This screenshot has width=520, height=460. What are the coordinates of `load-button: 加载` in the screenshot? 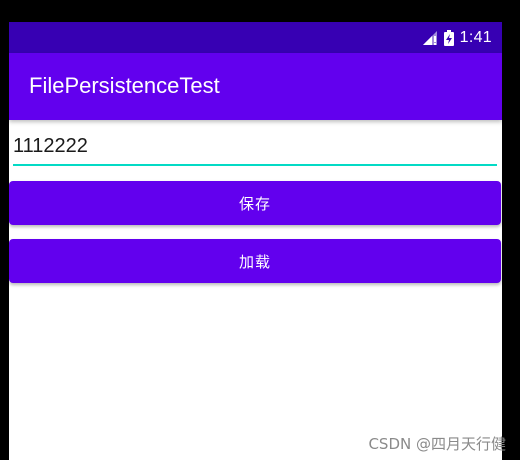 It's located at (255, 261).